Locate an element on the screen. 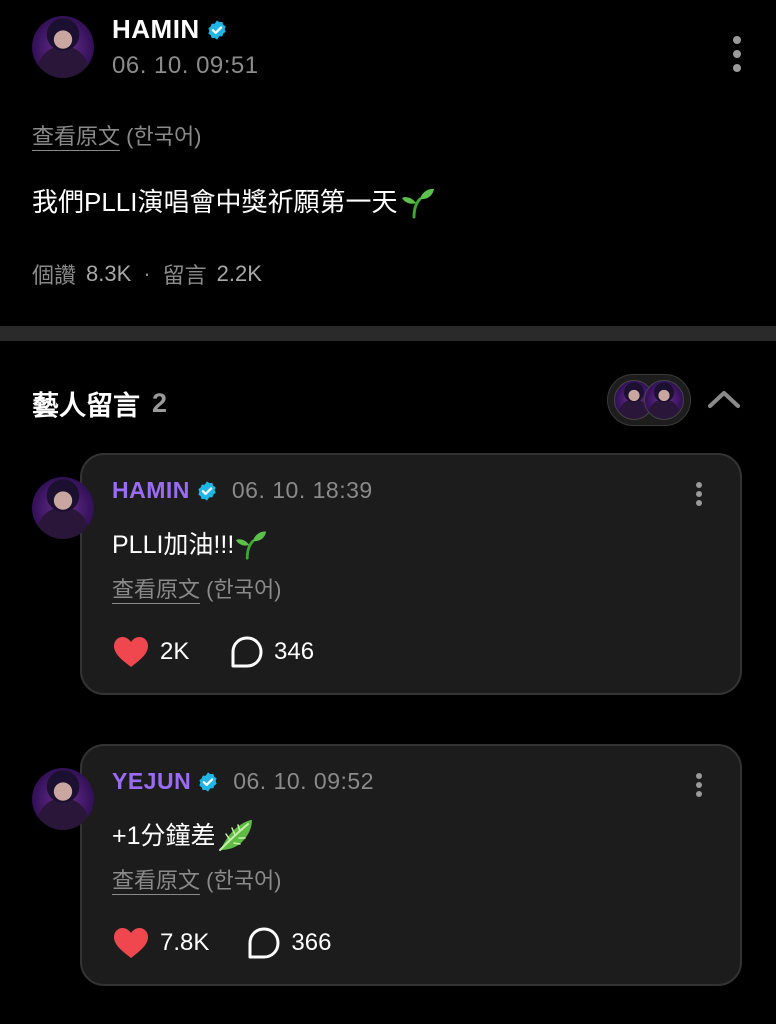 This screenshot has height=1024, width=776. artist-comments-title: 藝人留言 is located at coordinates (86, 406).